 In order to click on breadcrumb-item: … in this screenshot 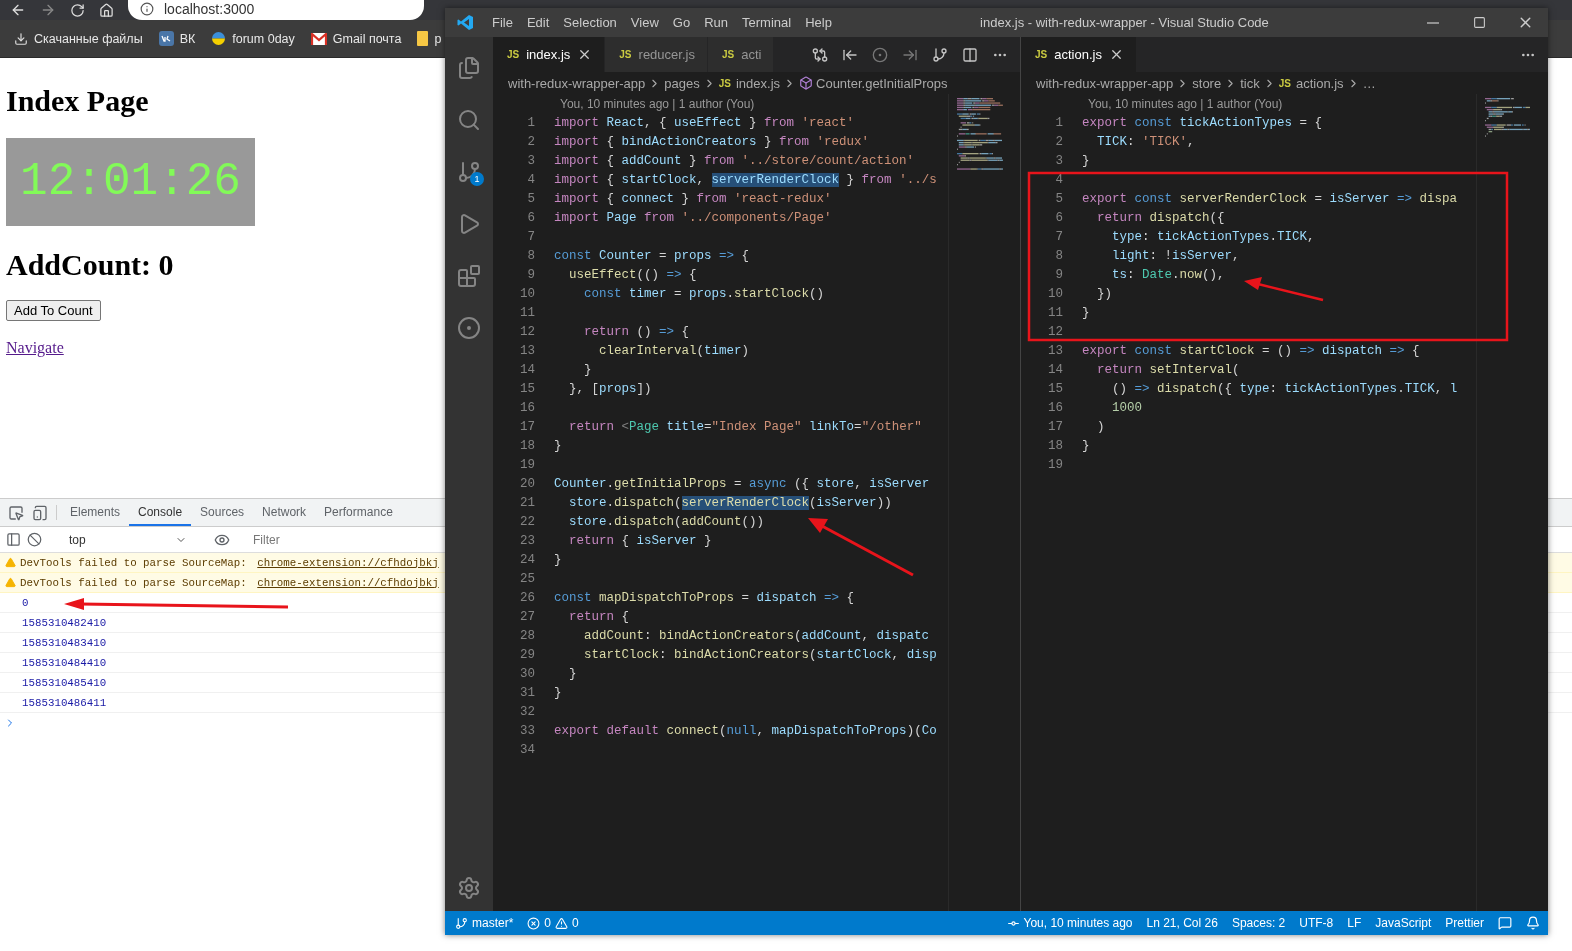, I will do `click(1369, 83)`.